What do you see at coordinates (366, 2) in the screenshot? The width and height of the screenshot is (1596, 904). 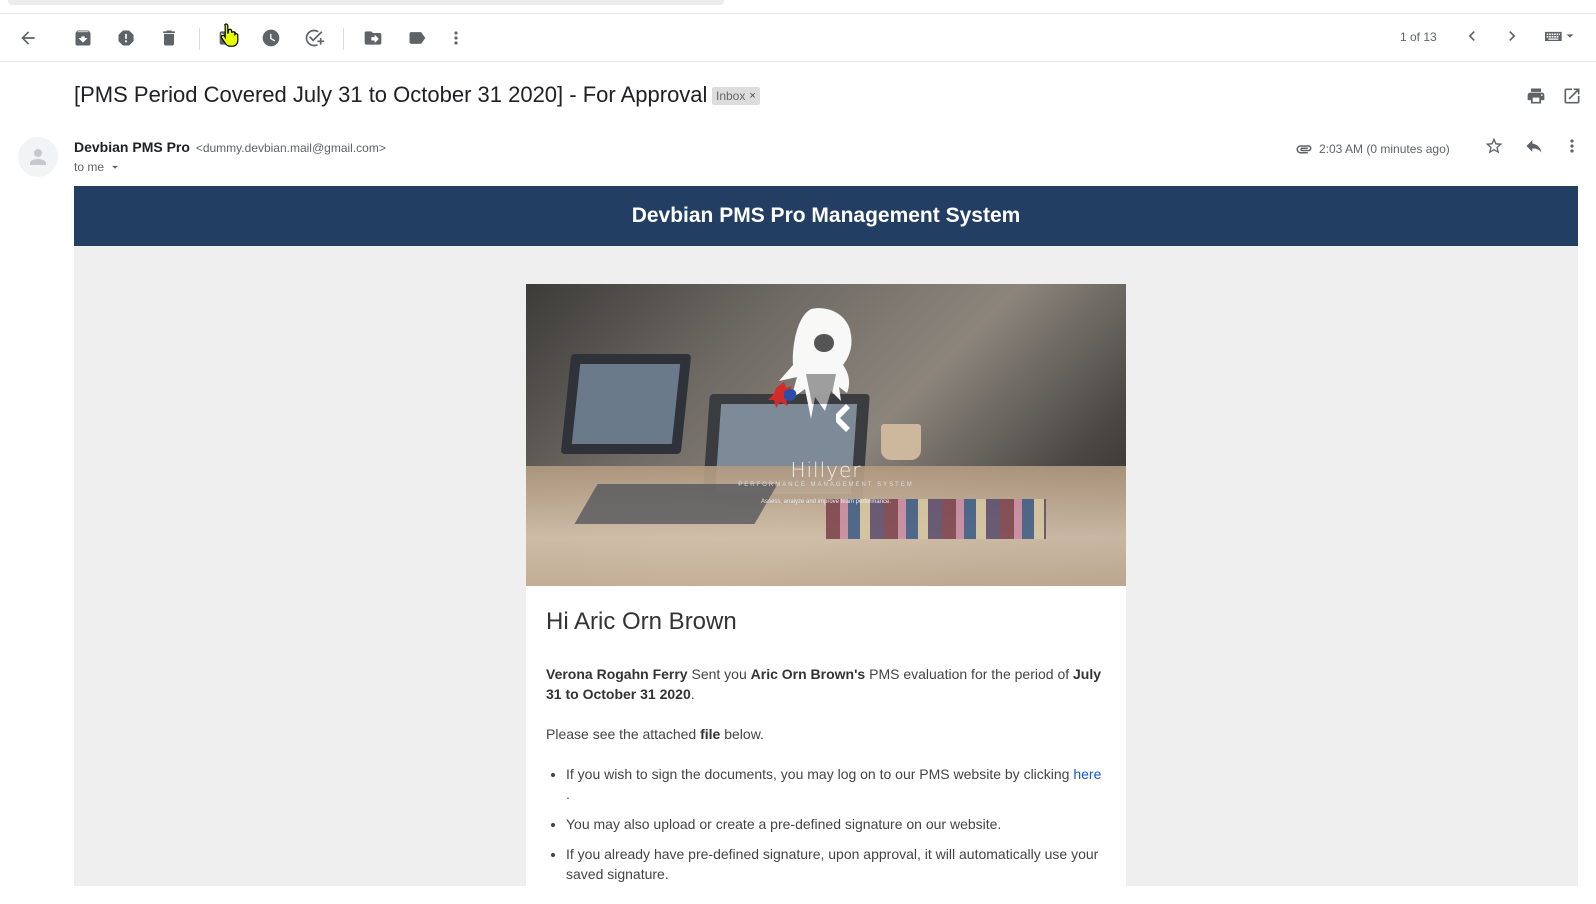 I see `search-bar-edge` at bounding box center [366, 2].